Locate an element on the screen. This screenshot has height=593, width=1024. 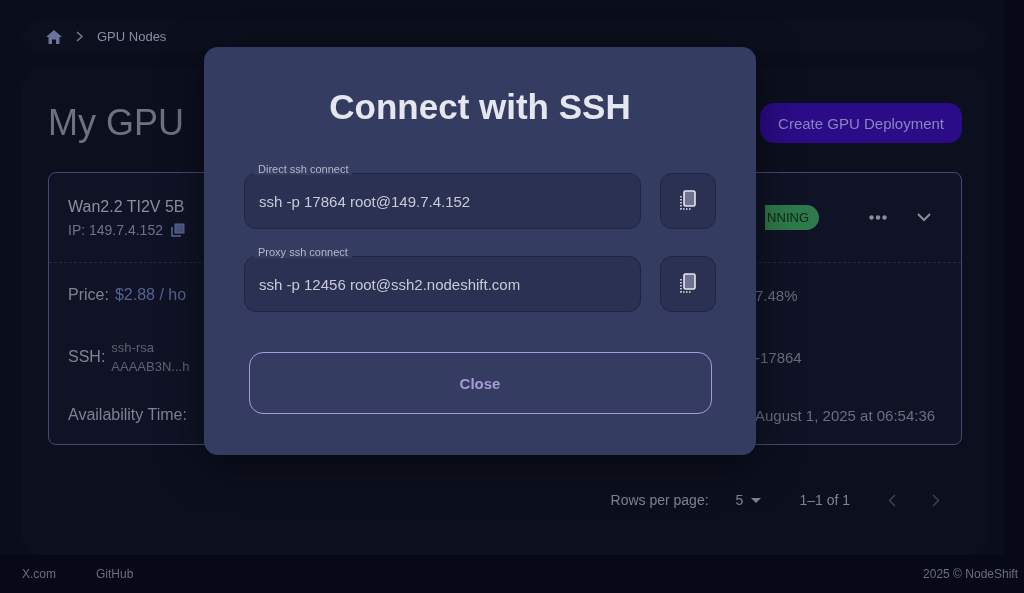
field-value: August 1, 2025 at 06:54:36 is located at coordinates (846, 415).